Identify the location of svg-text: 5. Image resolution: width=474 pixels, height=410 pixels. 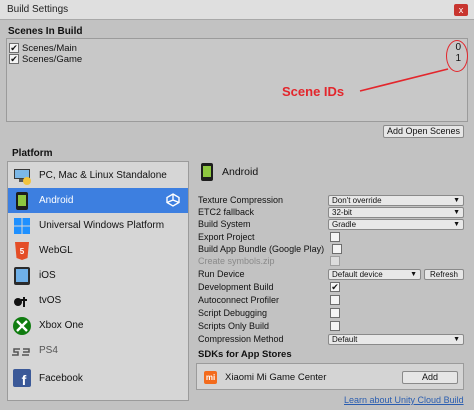
(22, 251).